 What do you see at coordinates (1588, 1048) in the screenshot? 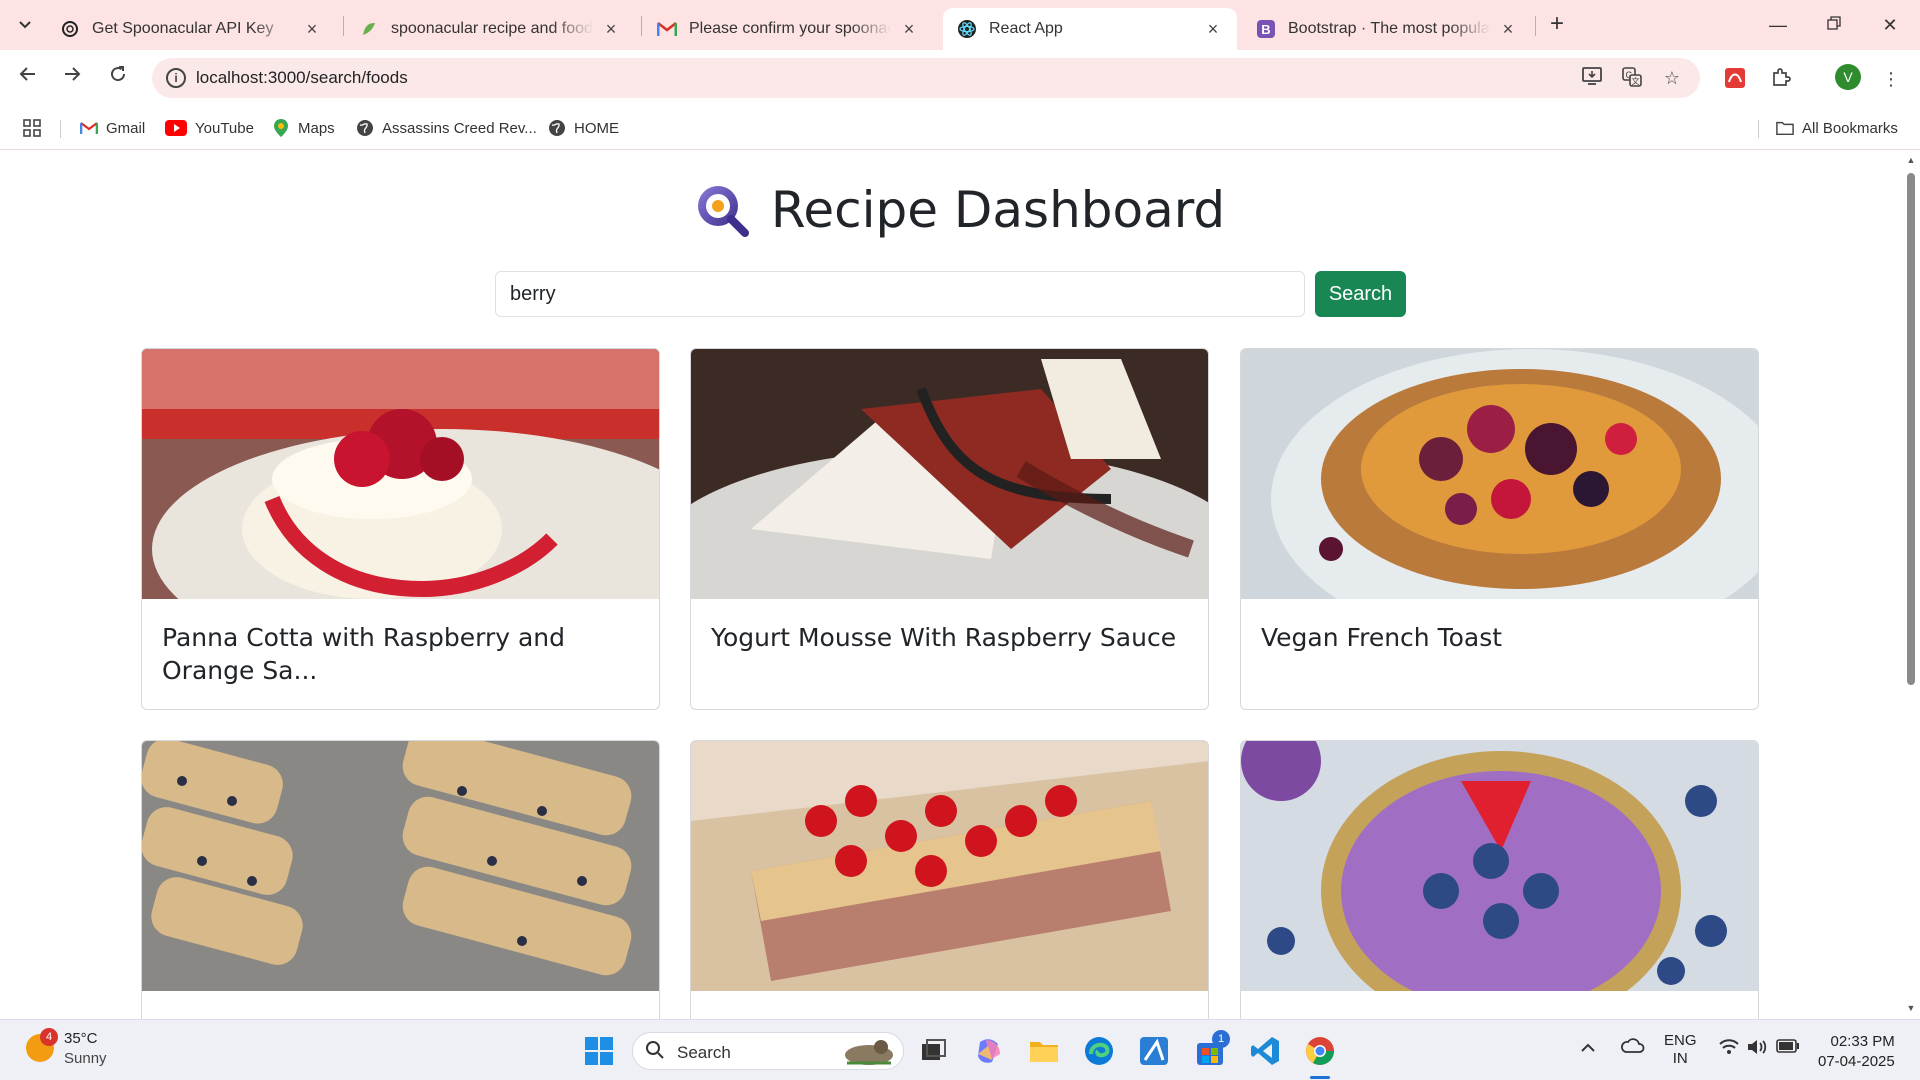
I see `show-hidden-icons` at bounding box center [1588, 1048].